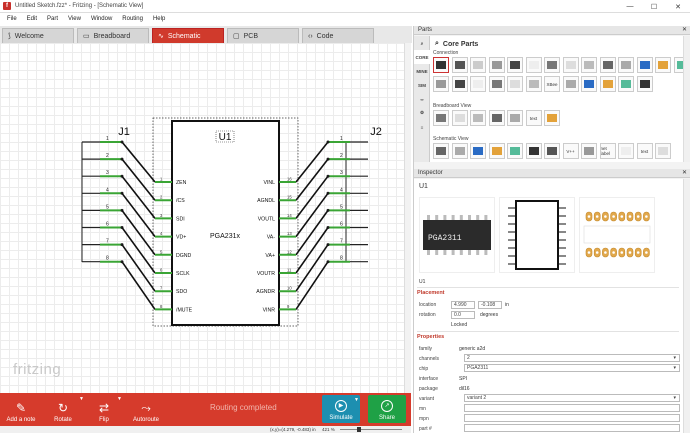 This screenshot has height=433, width=690. What do you see at coordinates (356, 400) in the screenshot?
I see `simulate-dropdown-icon: ▼` at bounding box center [356, 400].